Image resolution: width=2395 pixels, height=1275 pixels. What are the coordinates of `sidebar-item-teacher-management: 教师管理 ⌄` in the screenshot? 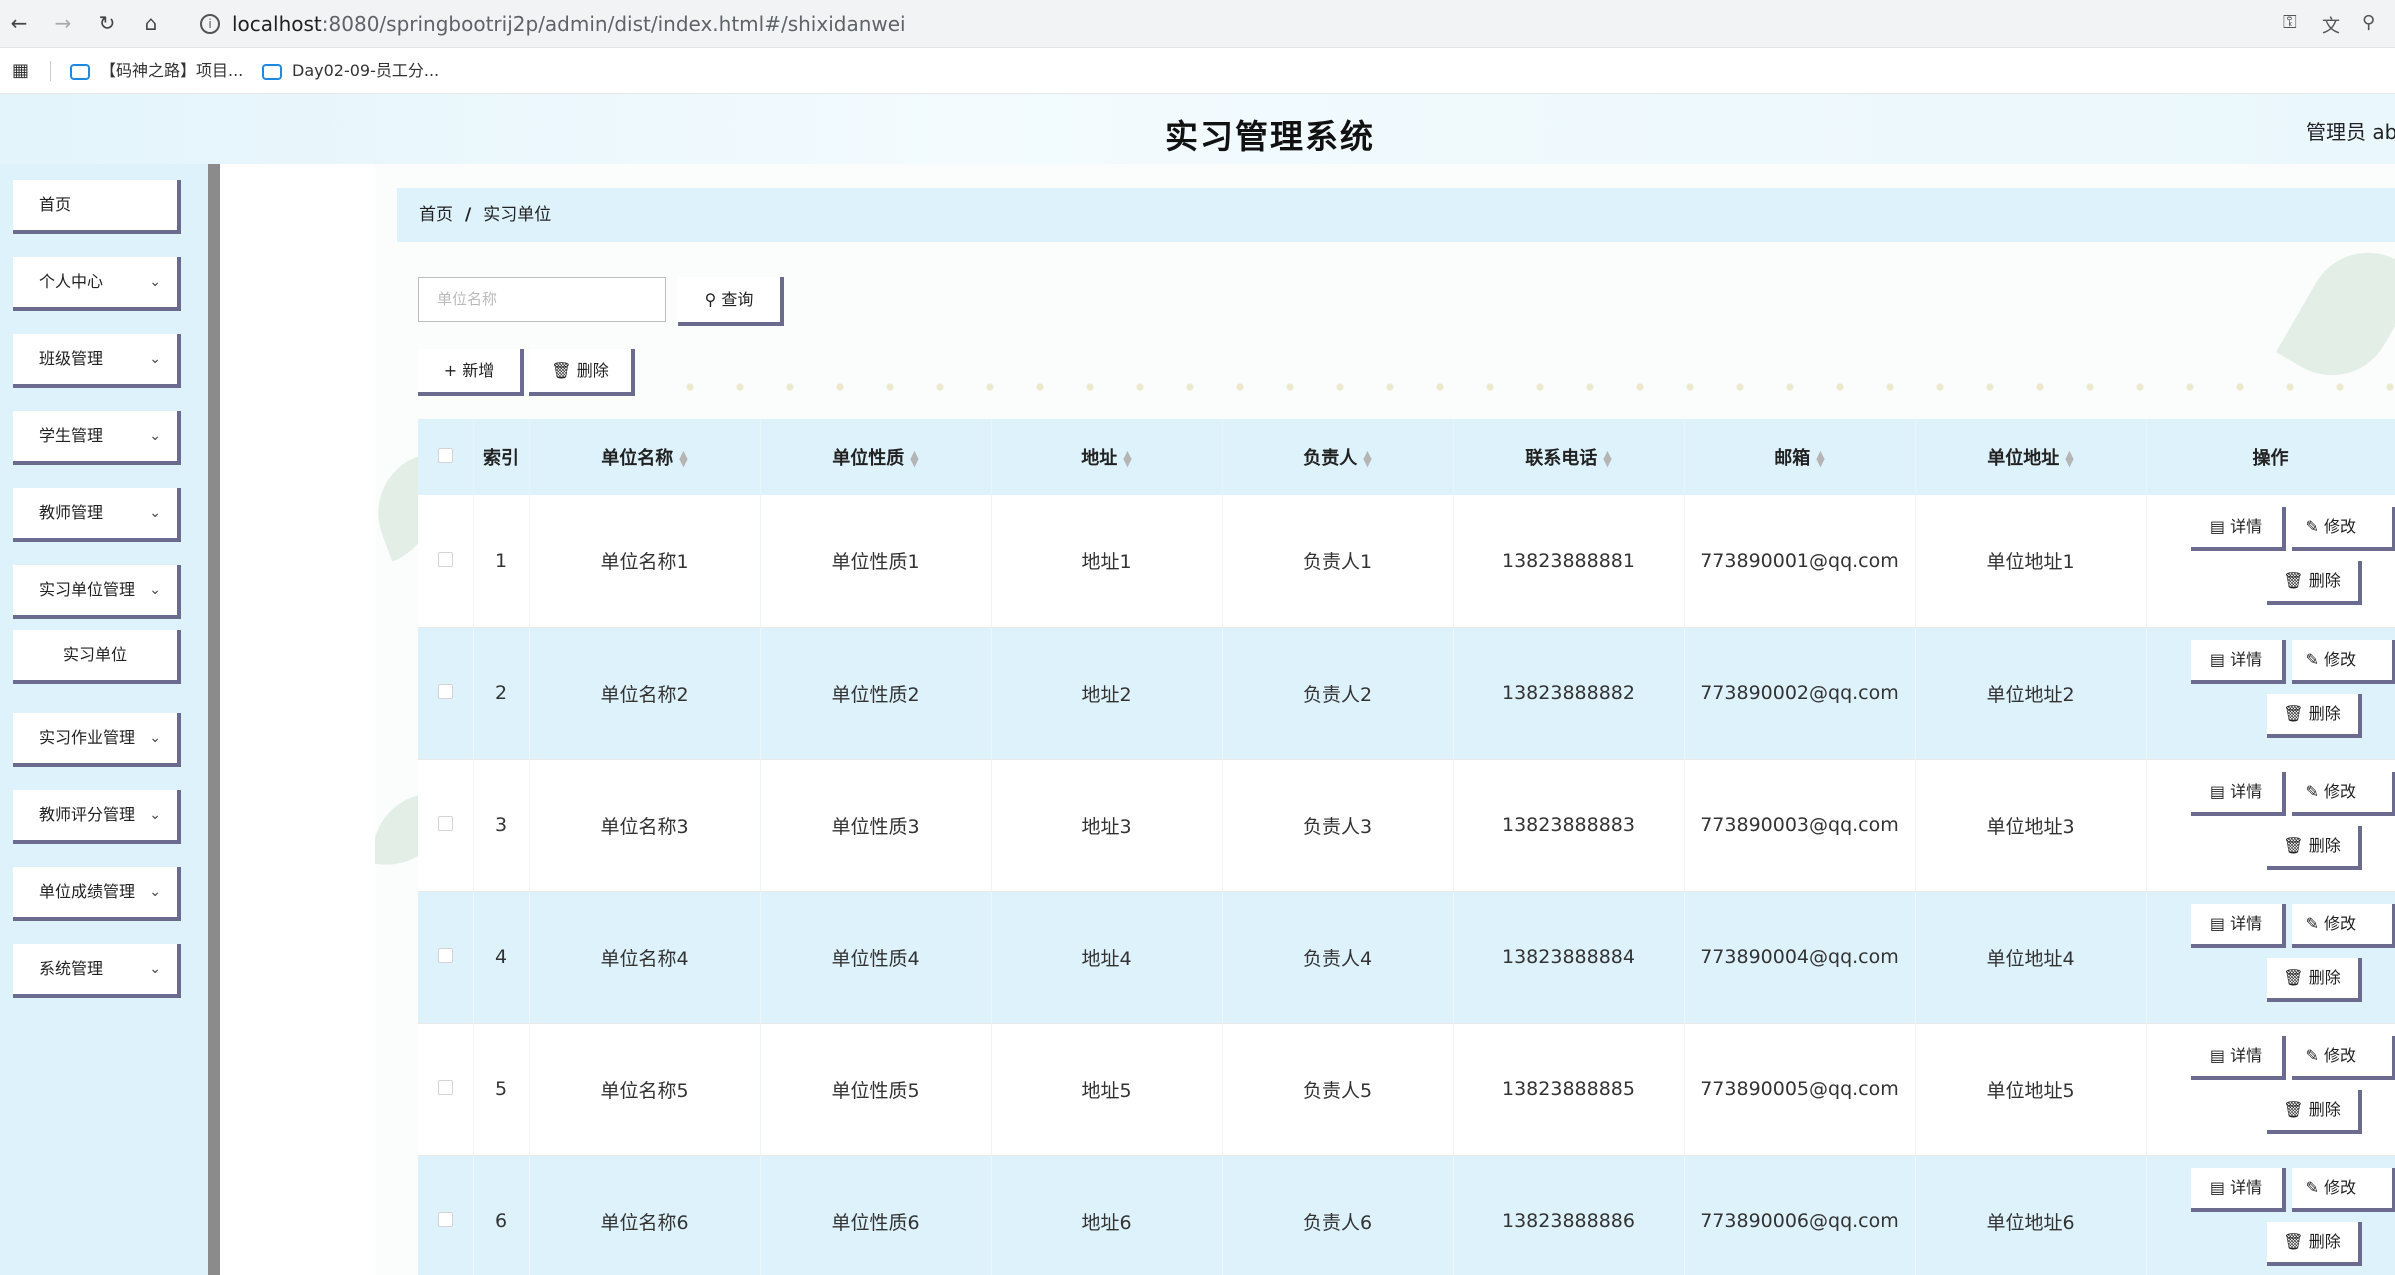 It's located at (97, 515).